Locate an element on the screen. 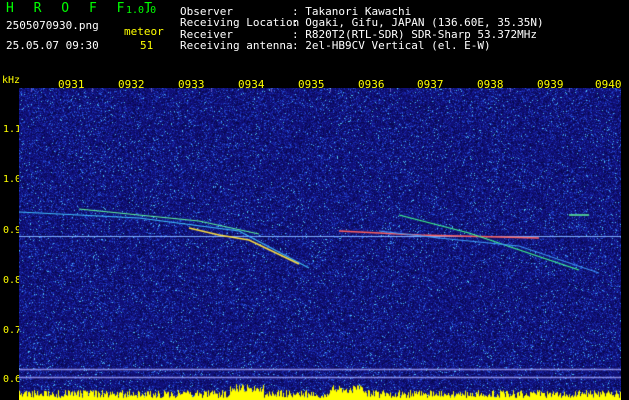 This screenshot has width=629, height=400. app-version: 1.0.0 is located at coordinates (141, 10).